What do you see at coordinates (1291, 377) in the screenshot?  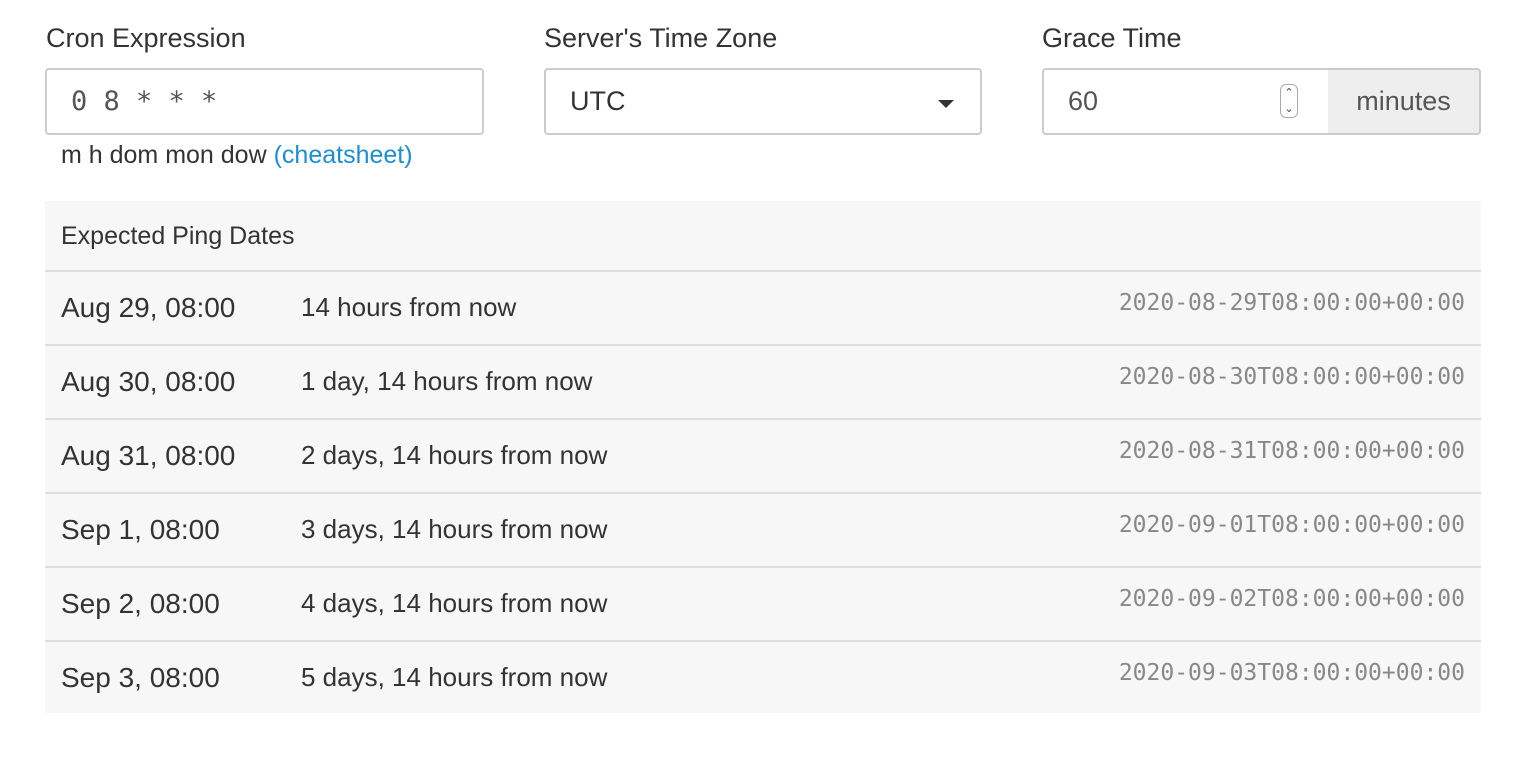 I see `ping-iso-timestamp: 2020-08-30T08:00:00+00:00` at bounding box center [1291, 377].